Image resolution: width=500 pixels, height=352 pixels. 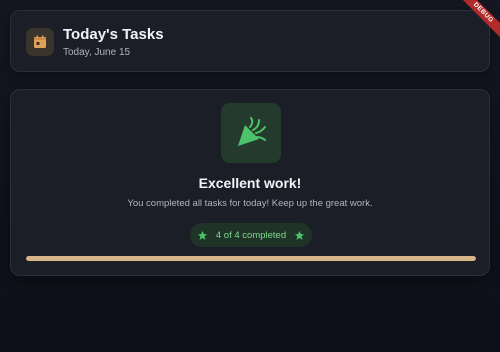 I want to click on completion-heading: Excellent work!, so click(x=250, y=183).